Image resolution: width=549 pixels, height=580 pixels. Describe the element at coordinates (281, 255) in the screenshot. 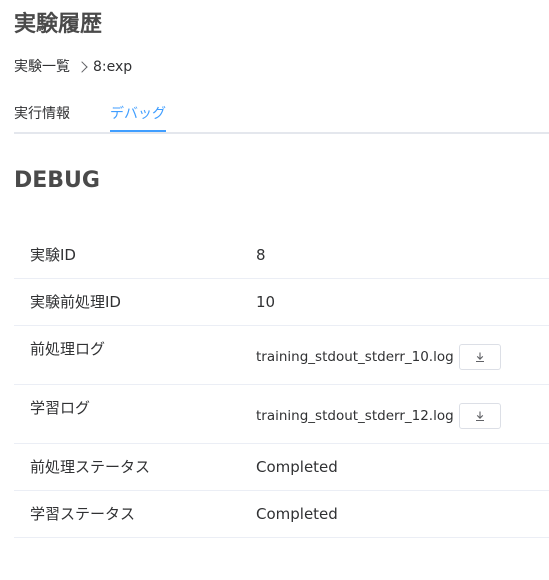

I see `table-row-experiment-id: 実験ID 8` at that location.